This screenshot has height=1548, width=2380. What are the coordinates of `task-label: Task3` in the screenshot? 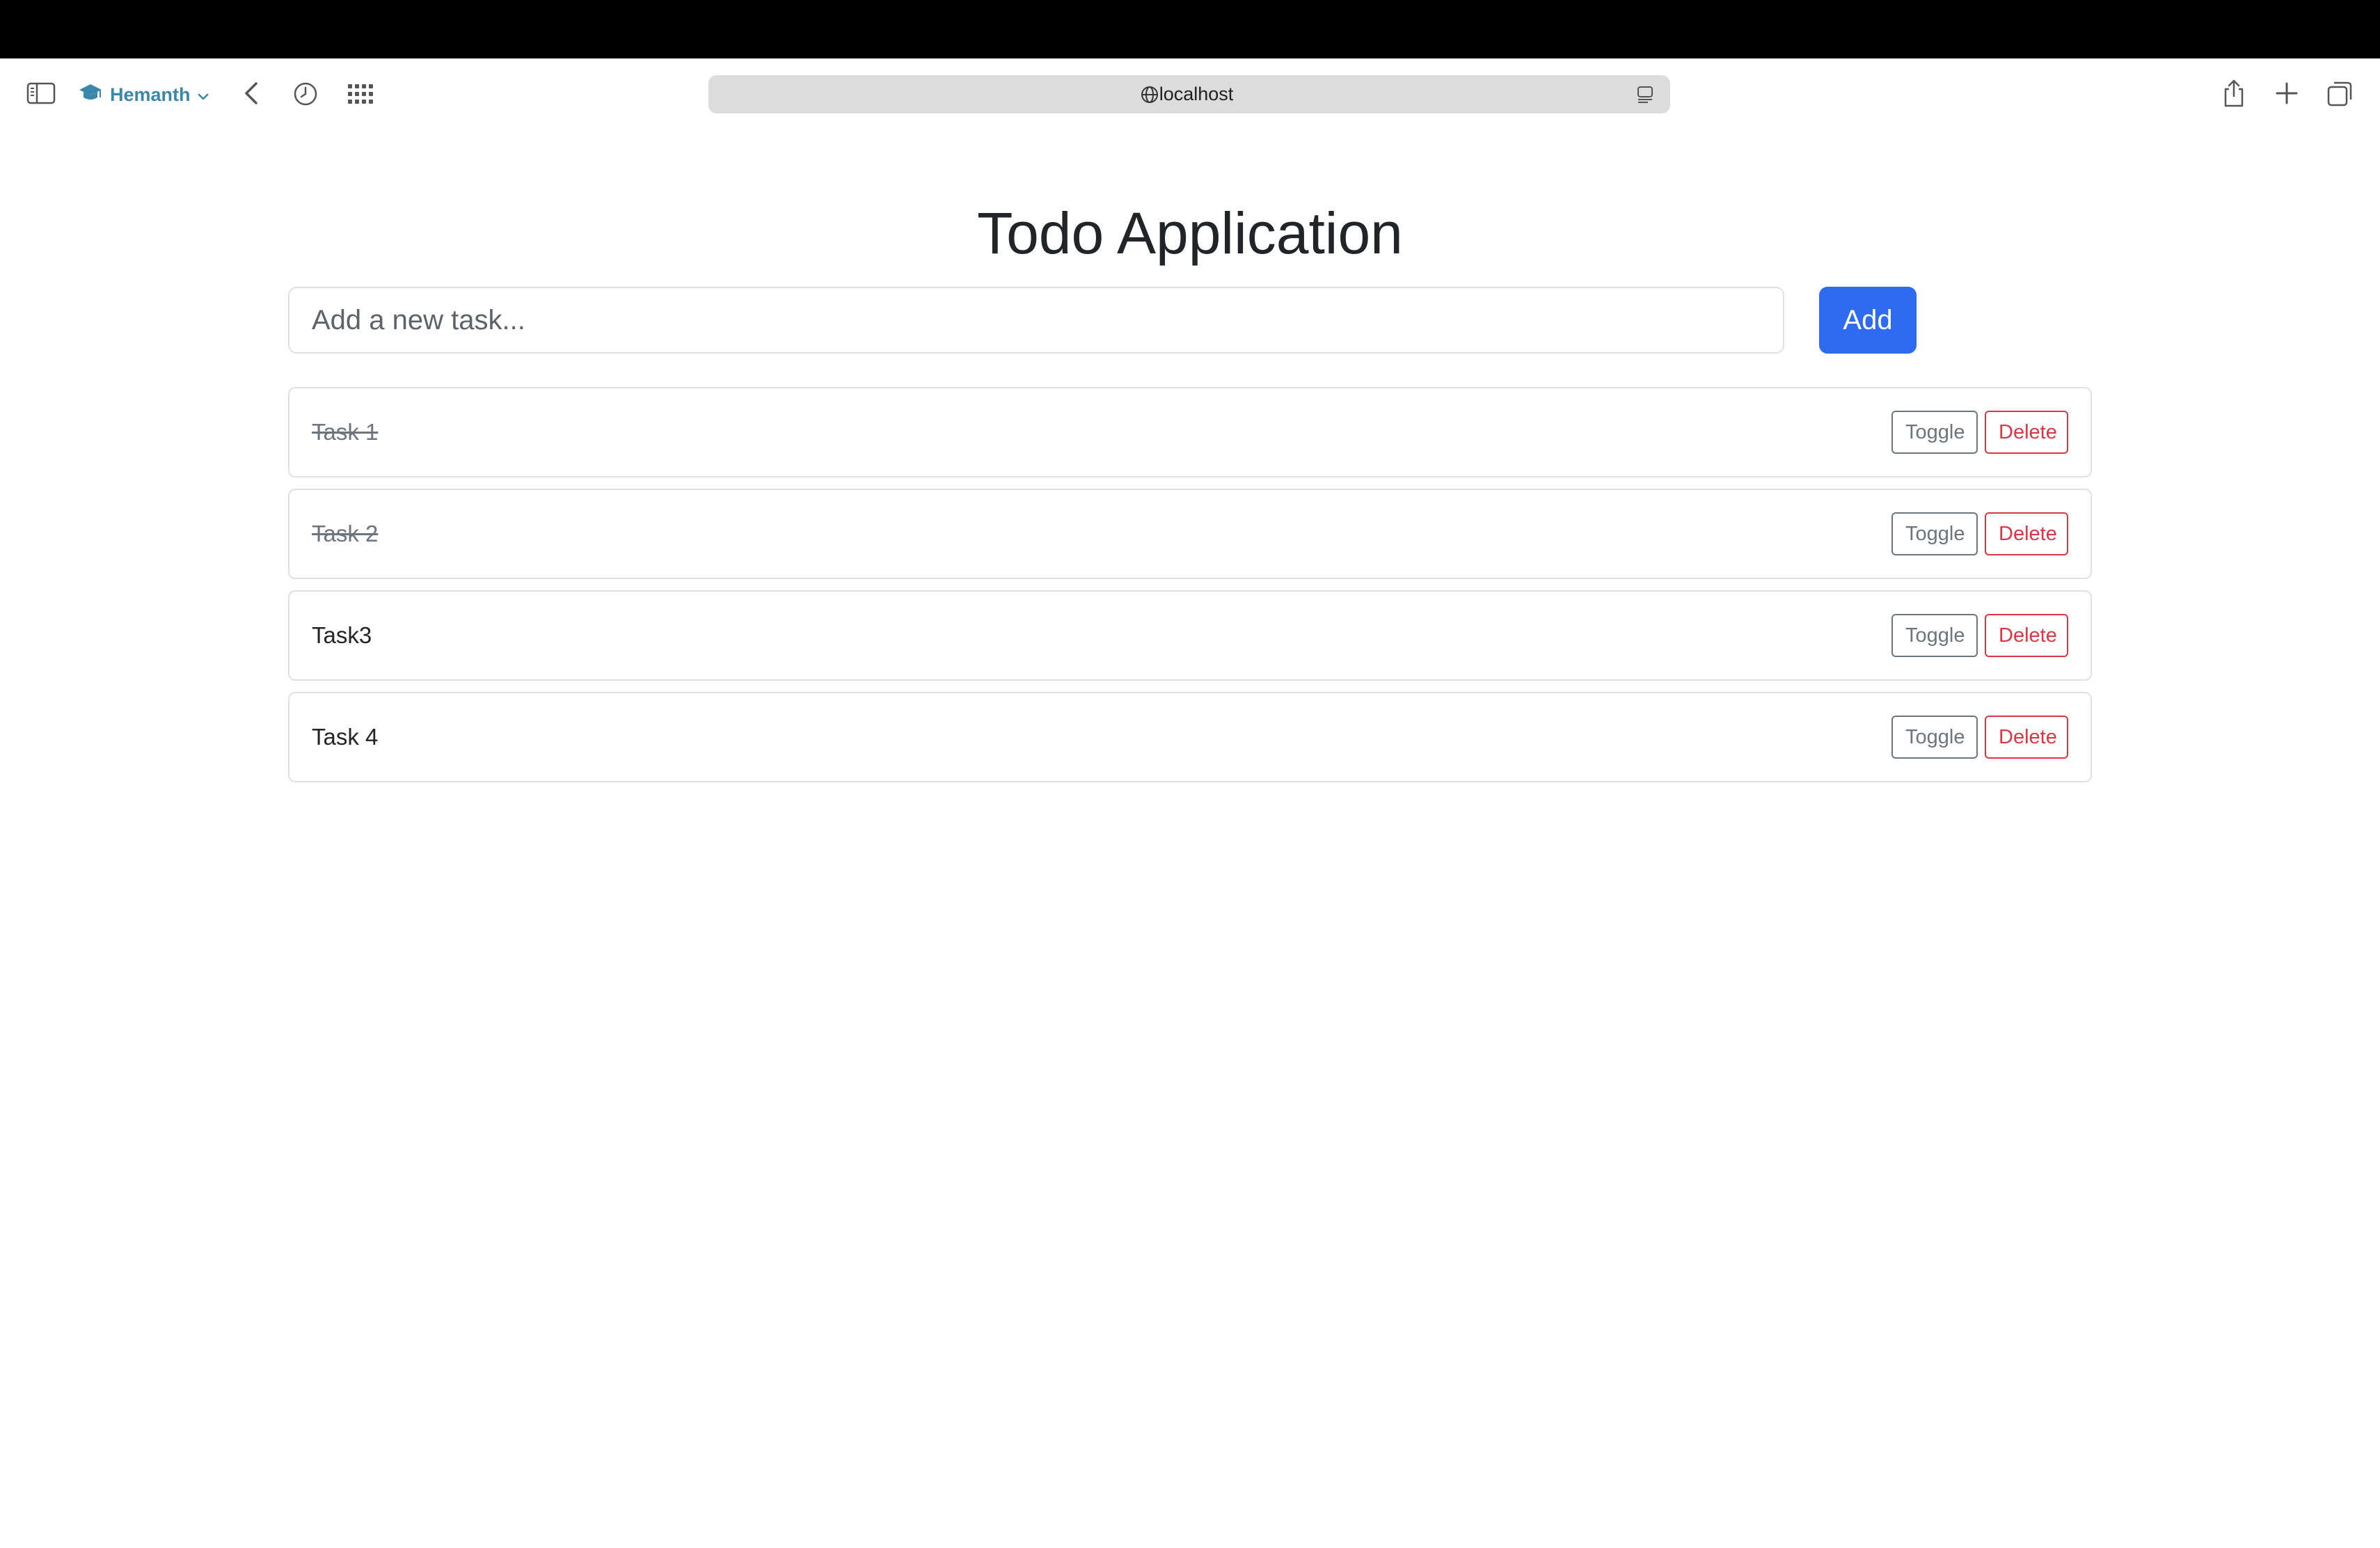 It's located at (342, 635).